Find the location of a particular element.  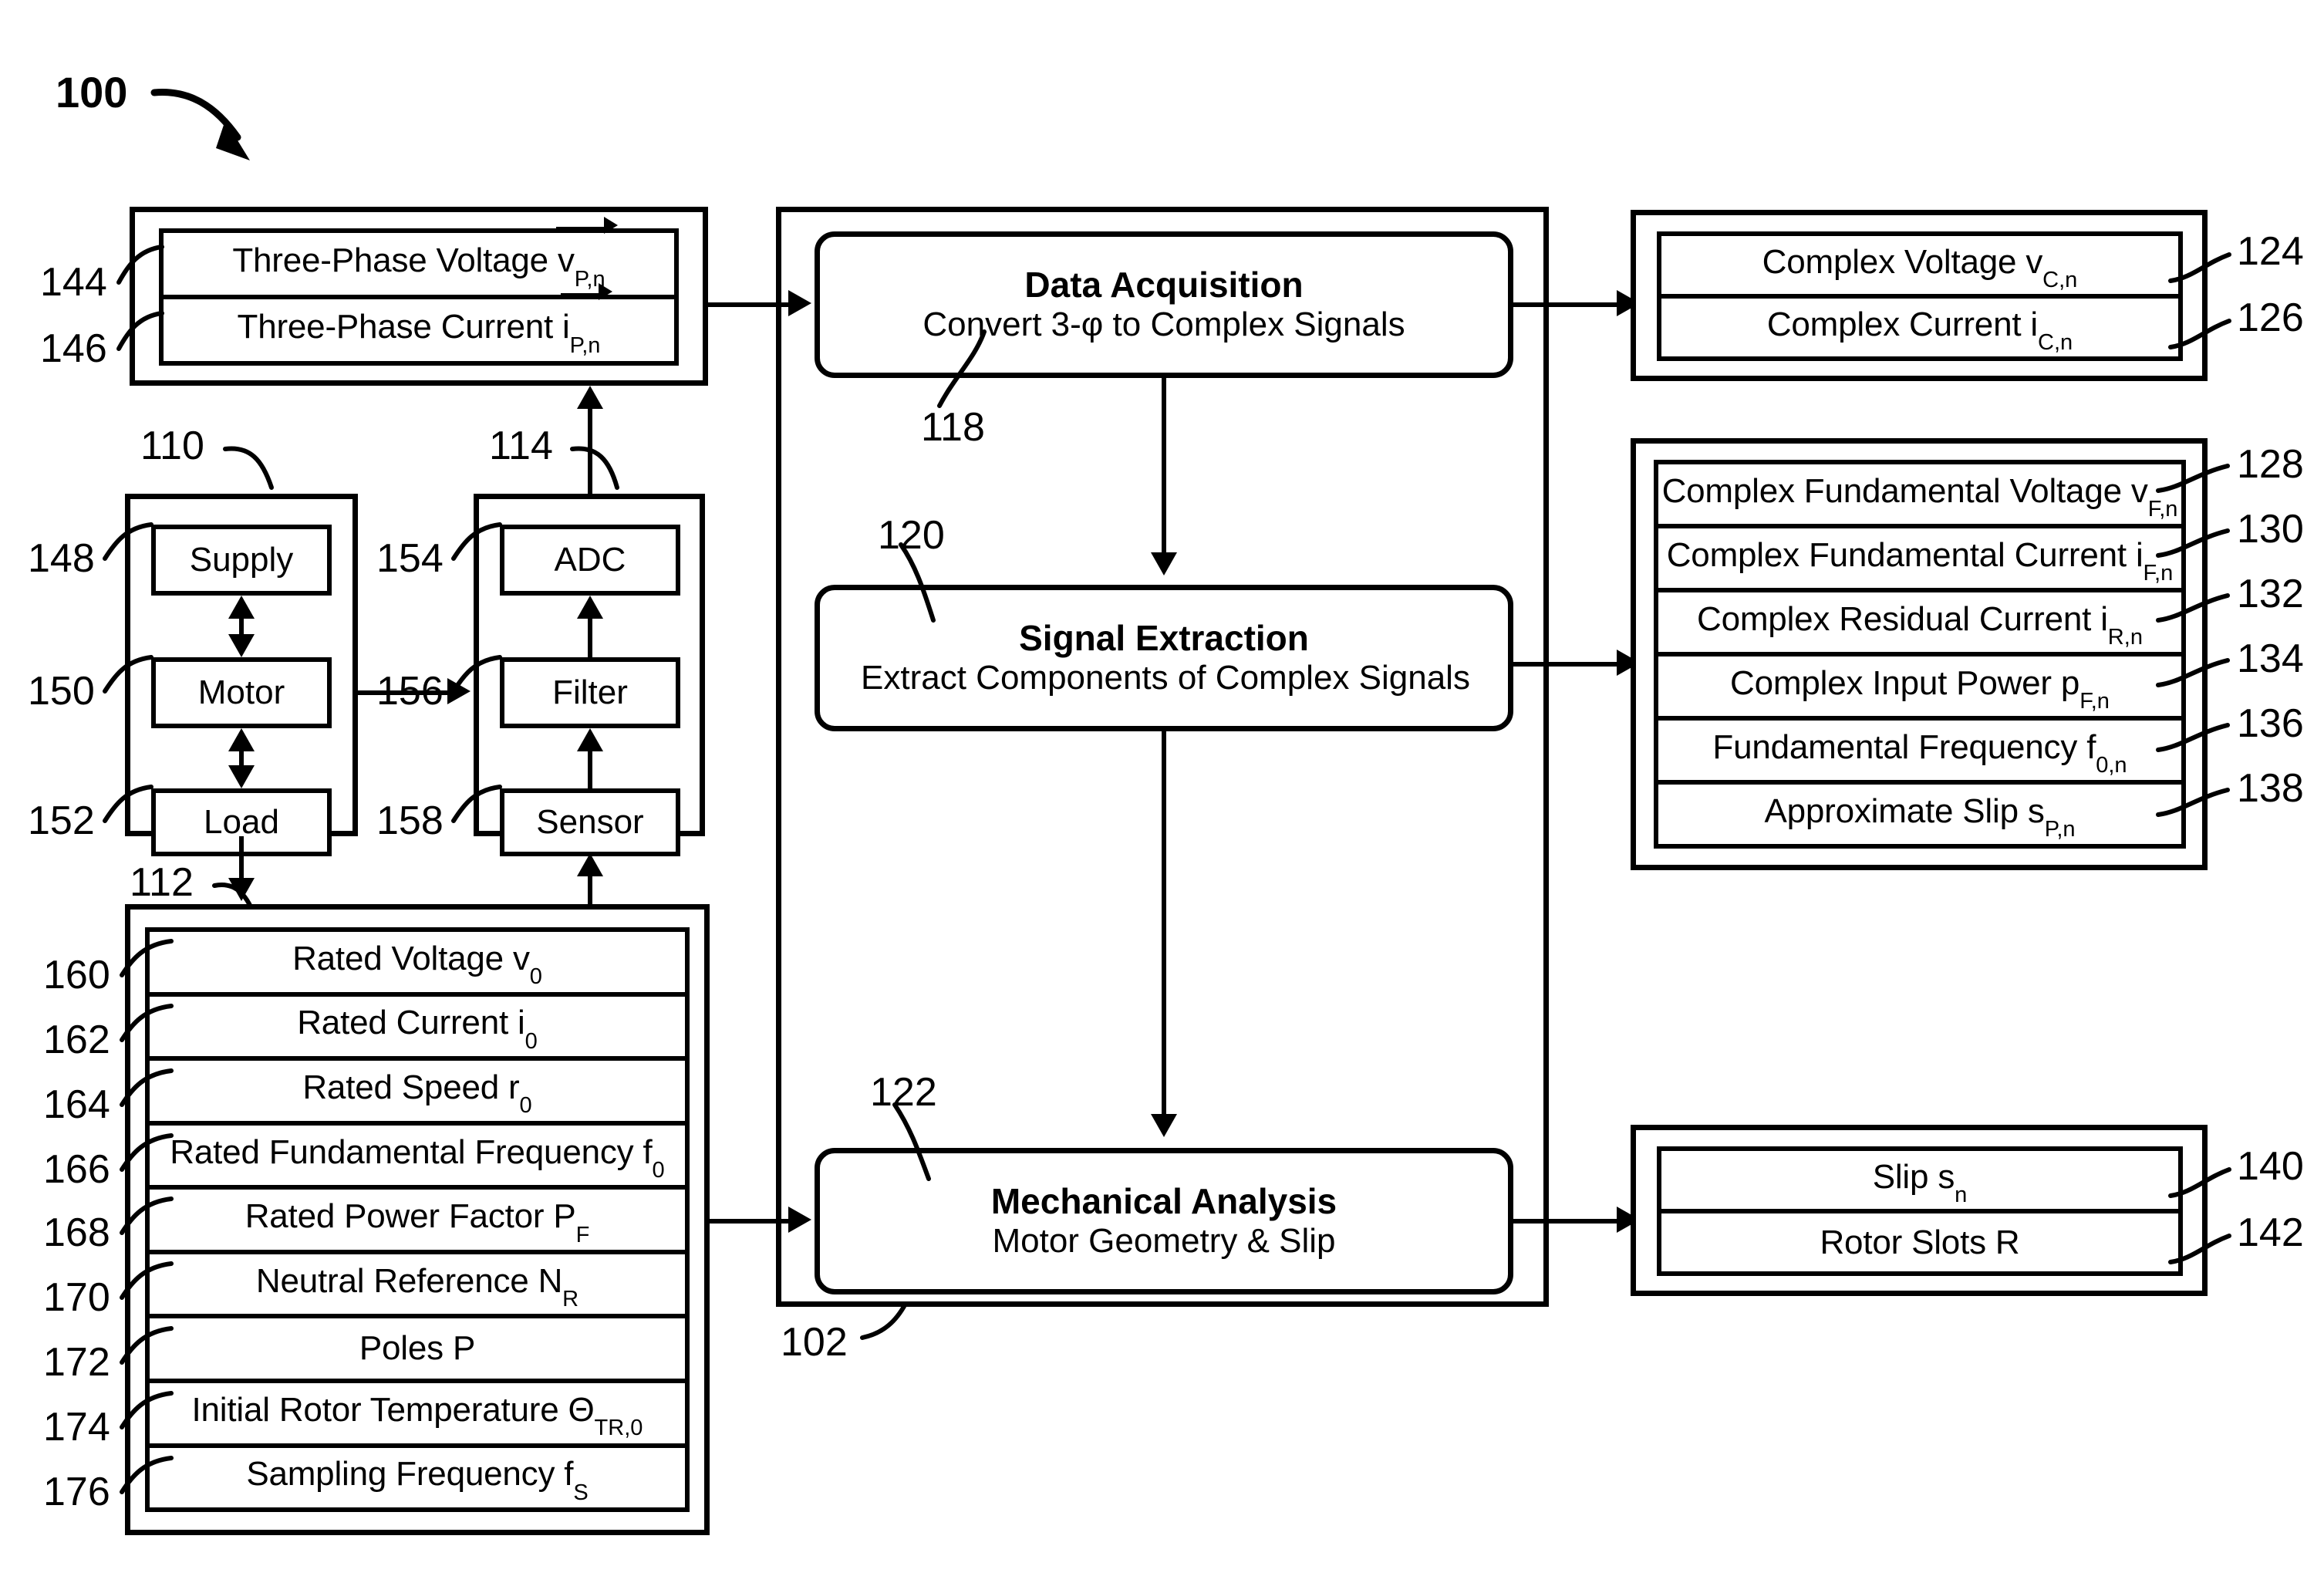

list-item: Fundamental Frequency f0,n is located at coordinates (1919, 753).